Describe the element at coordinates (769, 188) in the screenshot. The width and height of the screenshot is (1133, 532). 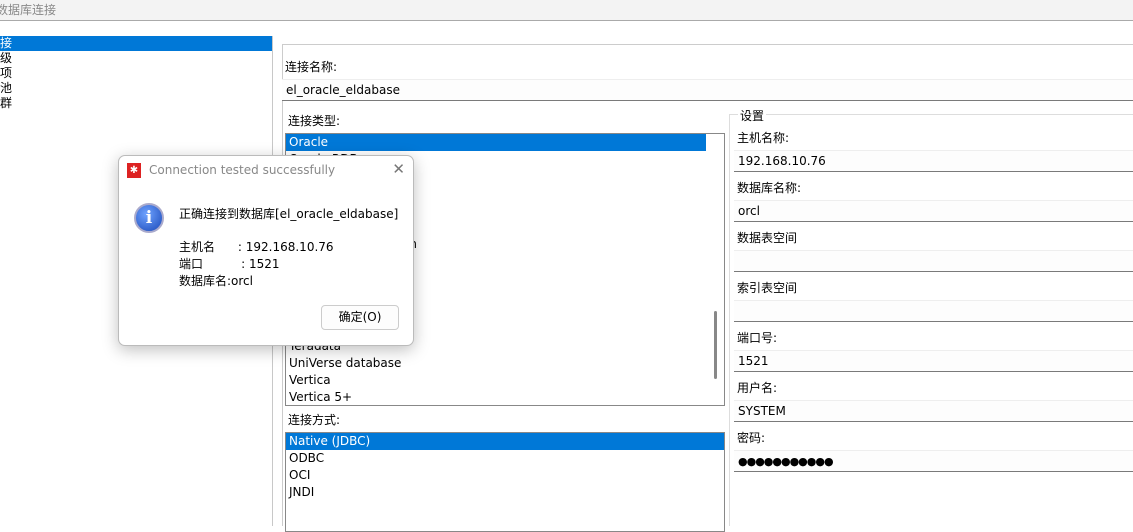
I see `db-label: 数据库名称:` at that location.